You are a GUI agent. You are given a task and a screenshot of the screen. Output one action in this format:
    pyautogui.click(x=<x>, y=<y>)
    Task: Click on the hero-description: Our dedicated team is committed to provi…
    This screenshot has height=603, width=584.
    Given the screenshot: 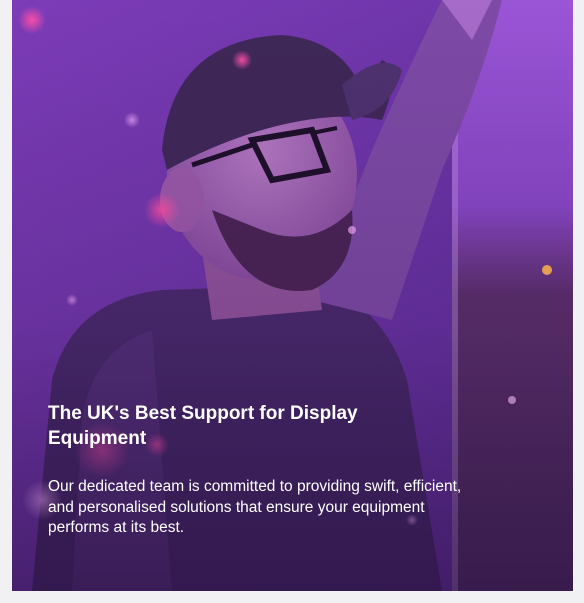 What is the action you would take?
    pyautogui.click(x=255, y=507)
    